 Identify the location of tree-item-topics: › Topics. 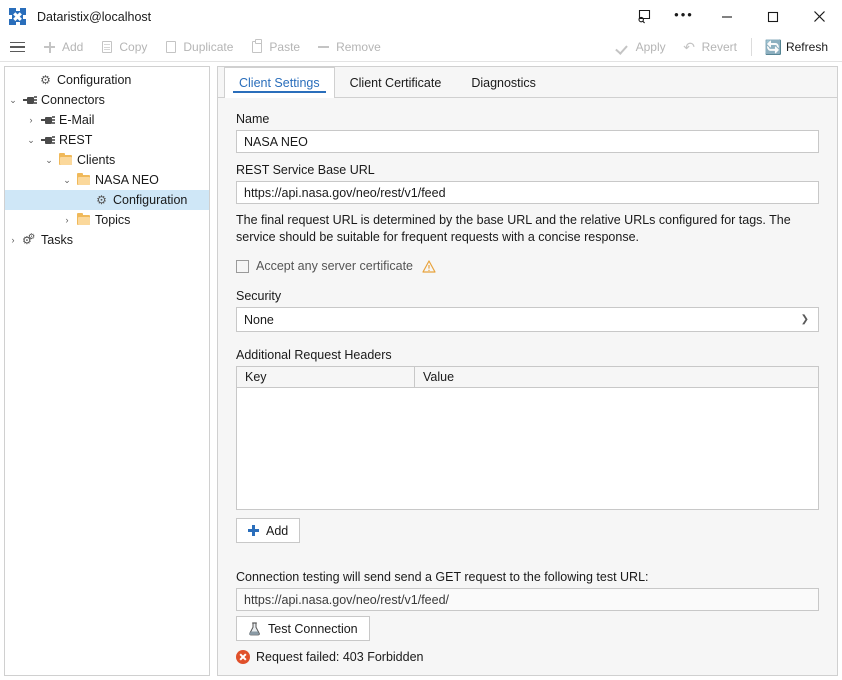
(107, 220).